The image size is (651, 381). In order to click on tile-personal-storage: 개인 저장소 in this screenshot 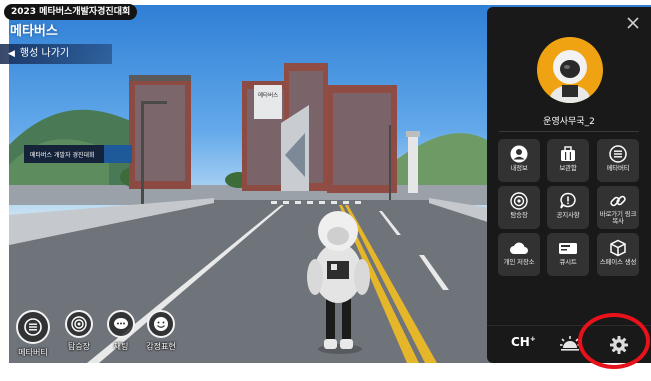, I will do `click(519, 254)`.